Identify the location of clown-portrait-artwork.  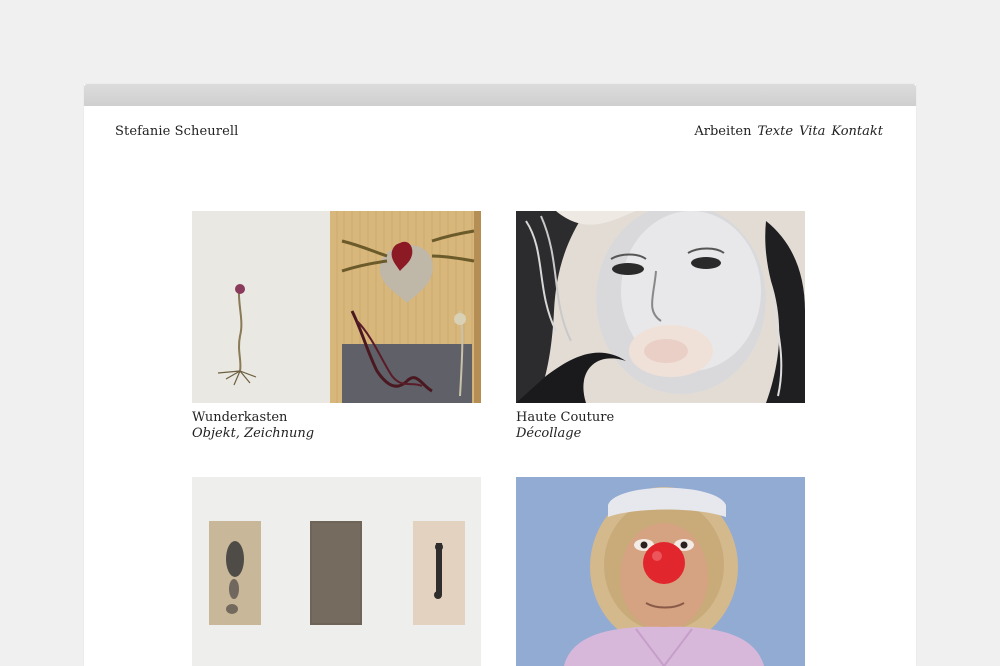
(660, 571).